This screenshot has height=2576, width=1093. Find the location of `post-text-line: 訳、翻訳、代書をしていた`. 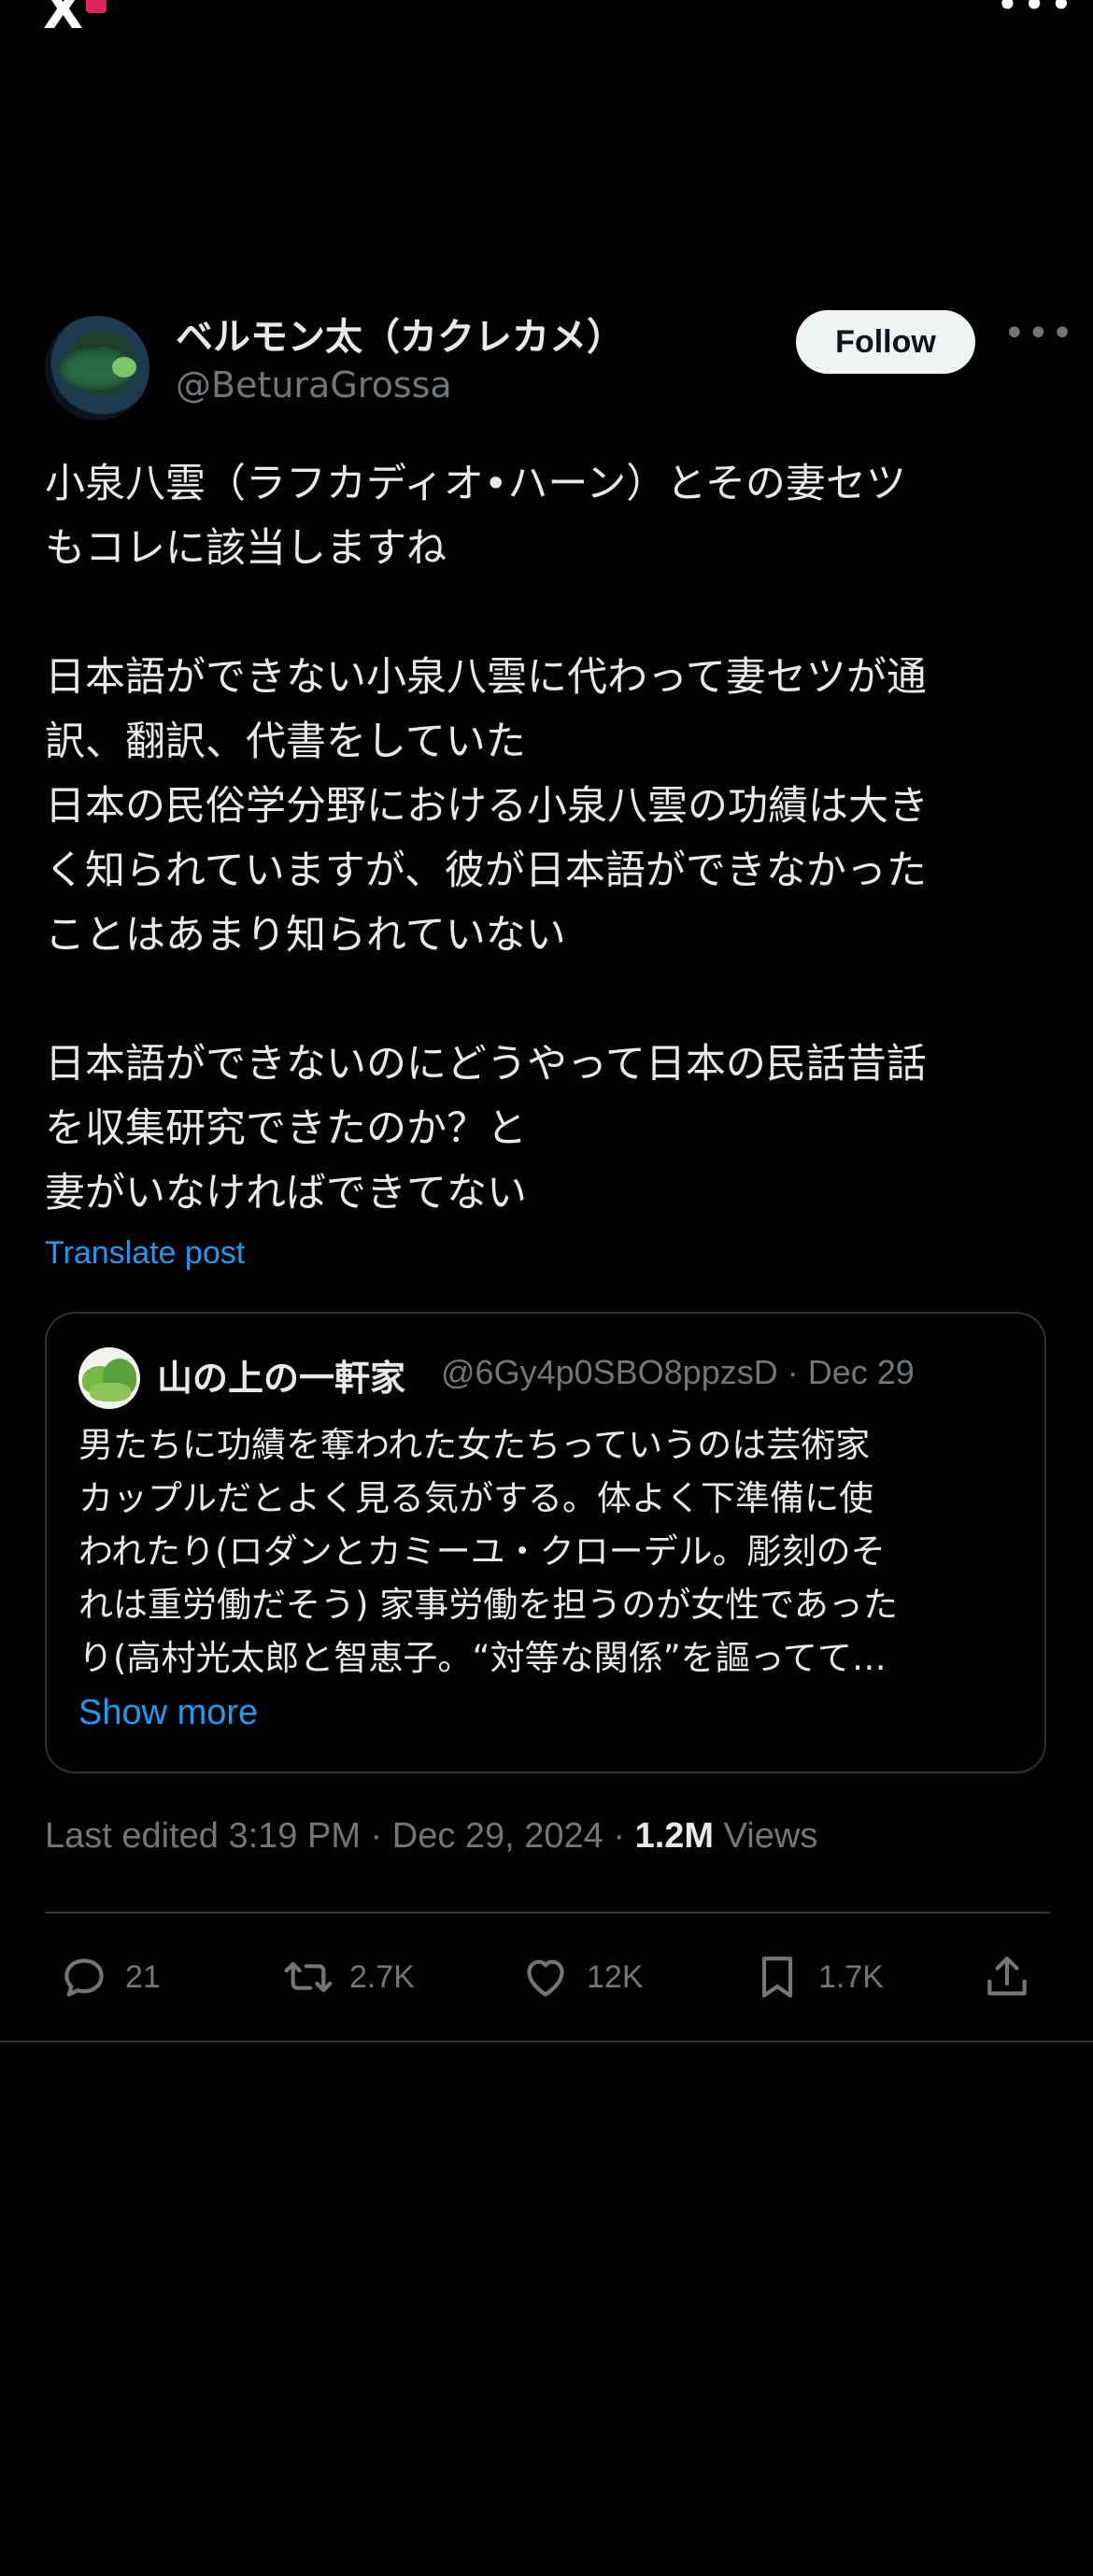

post-text-line: 訳、翻訳、代書をしていた is located at coordinates (286, 742).